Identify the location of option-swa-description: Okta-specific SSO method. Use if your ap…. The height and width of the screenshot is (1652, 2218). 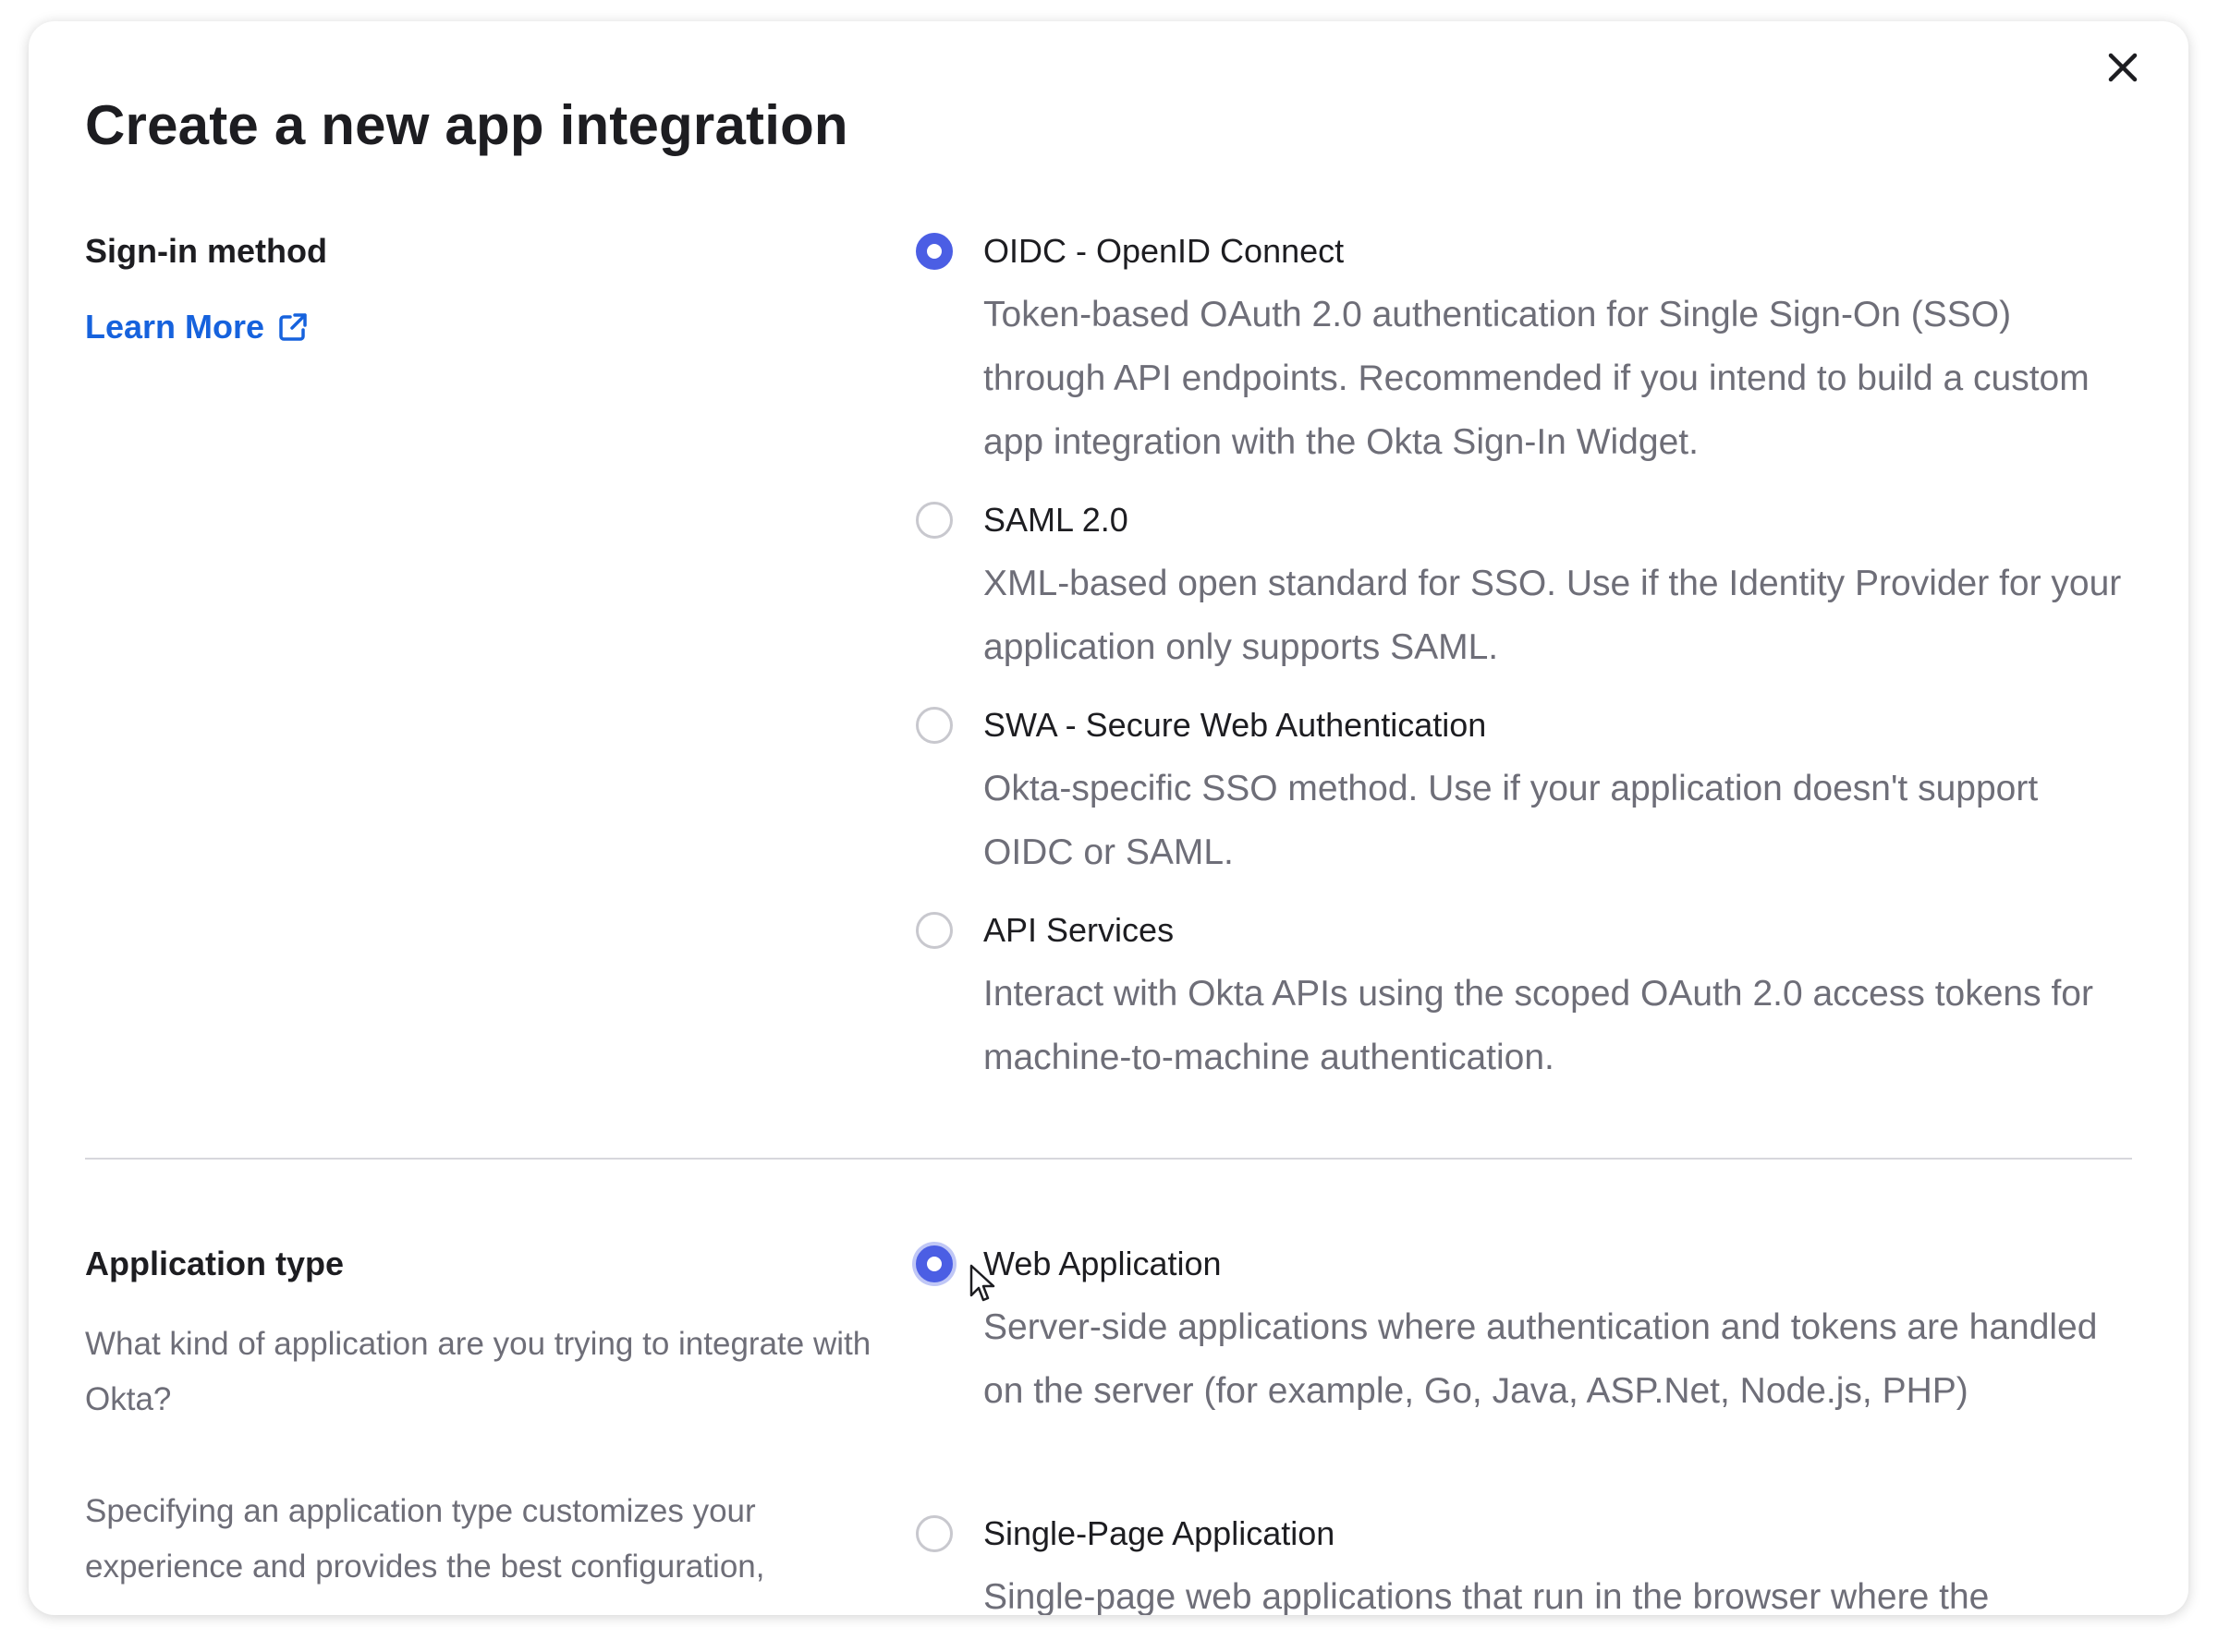
(1511, 820).